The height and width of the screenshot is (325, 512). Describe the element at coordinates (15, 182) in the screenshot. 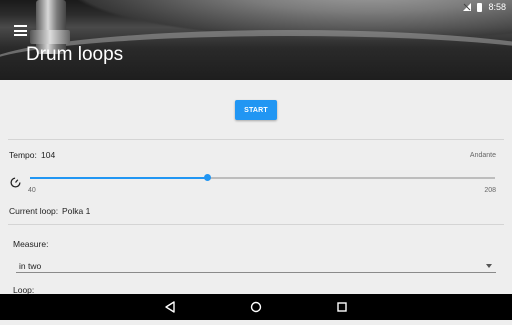

I see `tempo-gauge-icon` at that location.